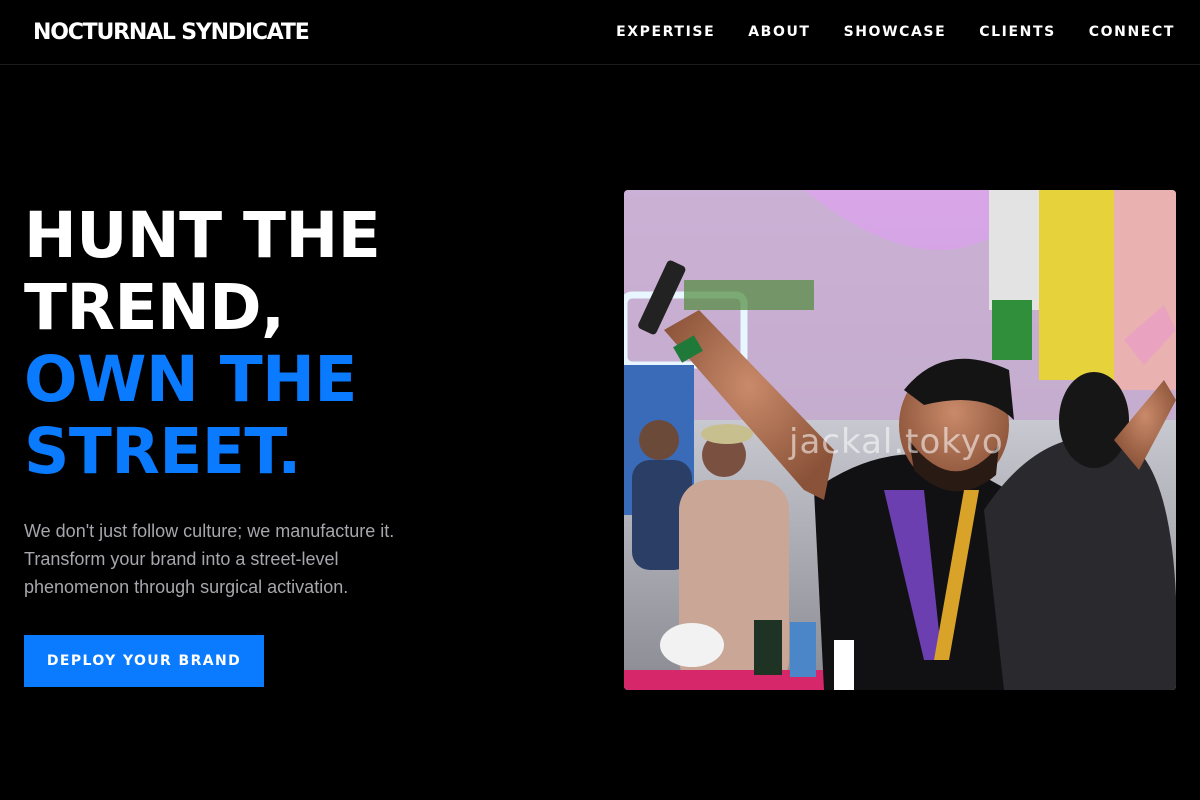  Describe the element at coordinates (1017, 32) in the screenshot. I see `nav-link-clients: CLIENTS` at that location.